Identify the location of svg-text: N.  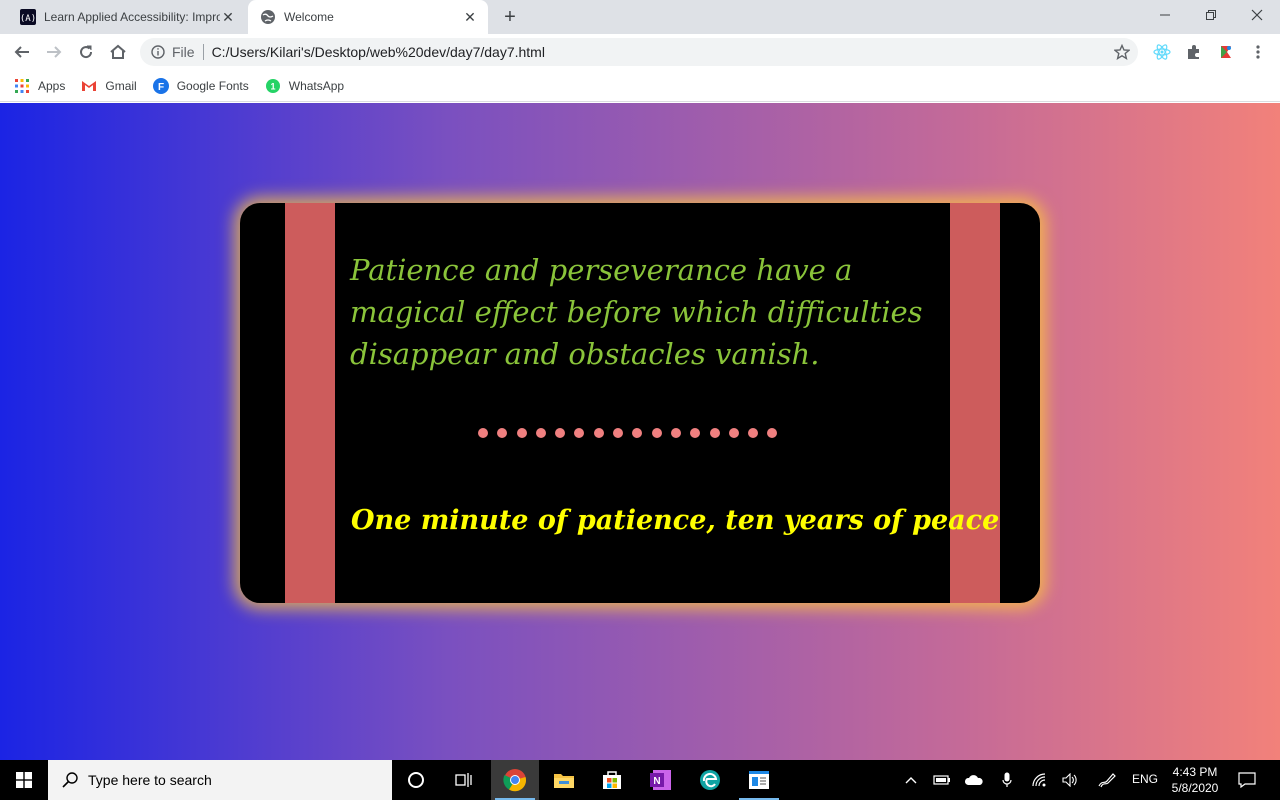
(656, 781).